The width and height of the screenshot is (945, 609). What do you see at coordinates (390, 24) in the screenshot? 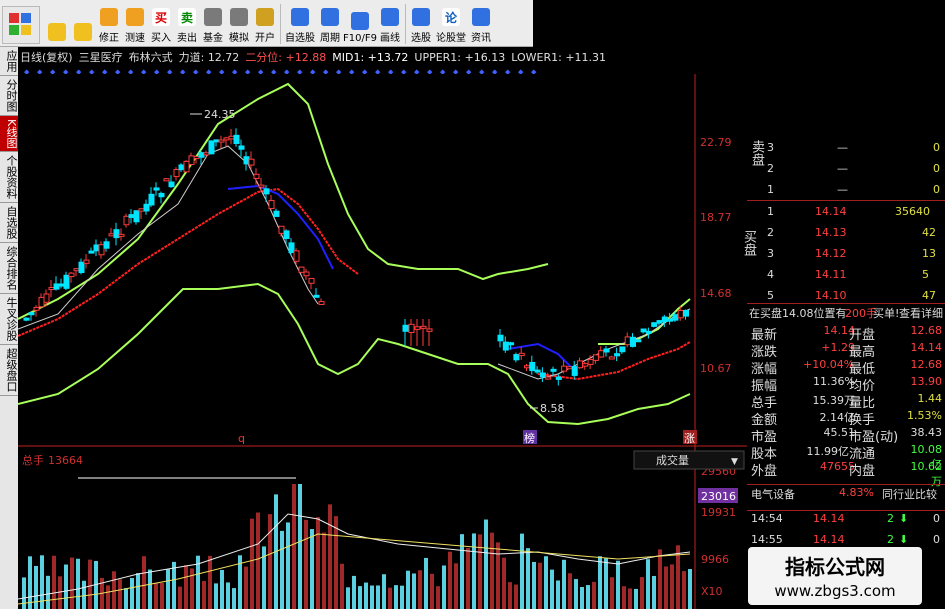
I see `toolbar-button-12: 画线` at bounding box center [390, 24].